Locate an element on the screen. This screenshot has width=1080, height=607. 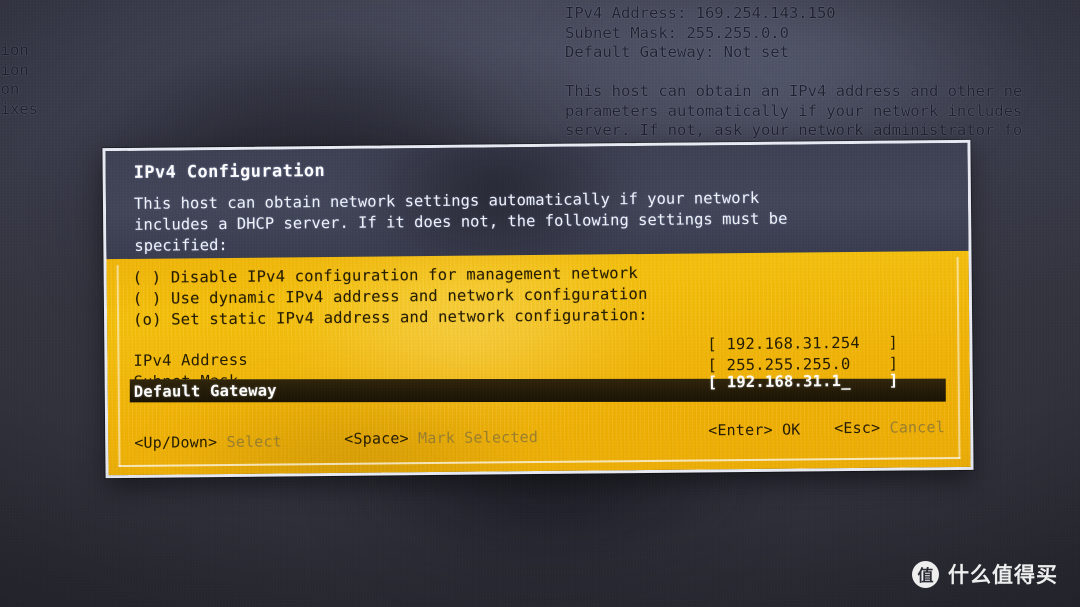
hint-space-mark-selected: <Space> Mark Selected is located at coordinates (441, 438).